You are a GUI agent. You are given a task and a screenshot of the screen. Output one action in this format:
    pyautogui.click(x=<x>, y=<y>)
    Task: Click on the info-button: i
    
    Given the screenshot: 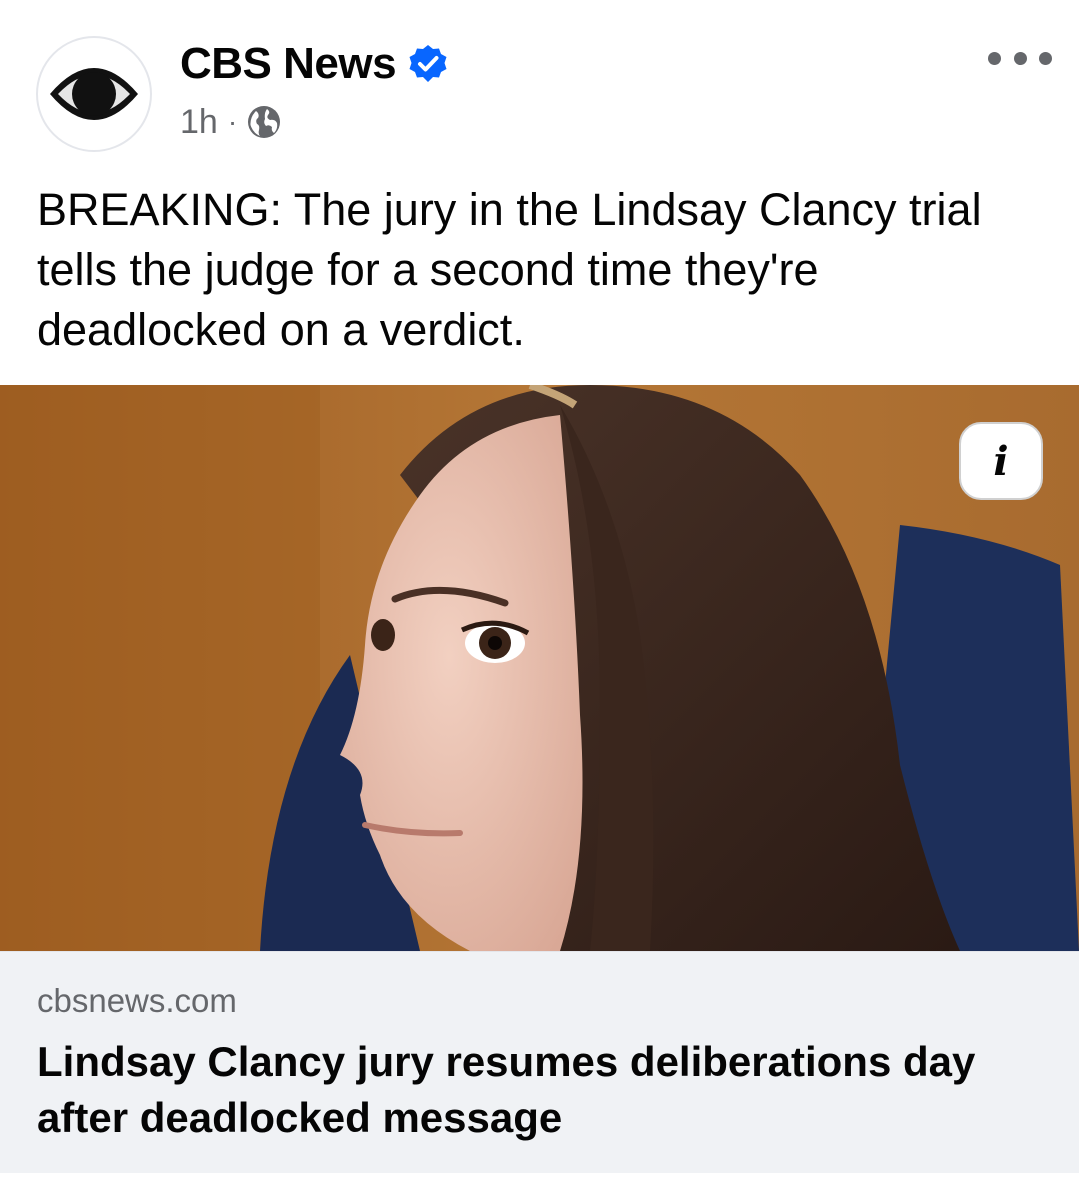 What is the action you would take?
    pyautogui.click(x=1001, y=461)
    